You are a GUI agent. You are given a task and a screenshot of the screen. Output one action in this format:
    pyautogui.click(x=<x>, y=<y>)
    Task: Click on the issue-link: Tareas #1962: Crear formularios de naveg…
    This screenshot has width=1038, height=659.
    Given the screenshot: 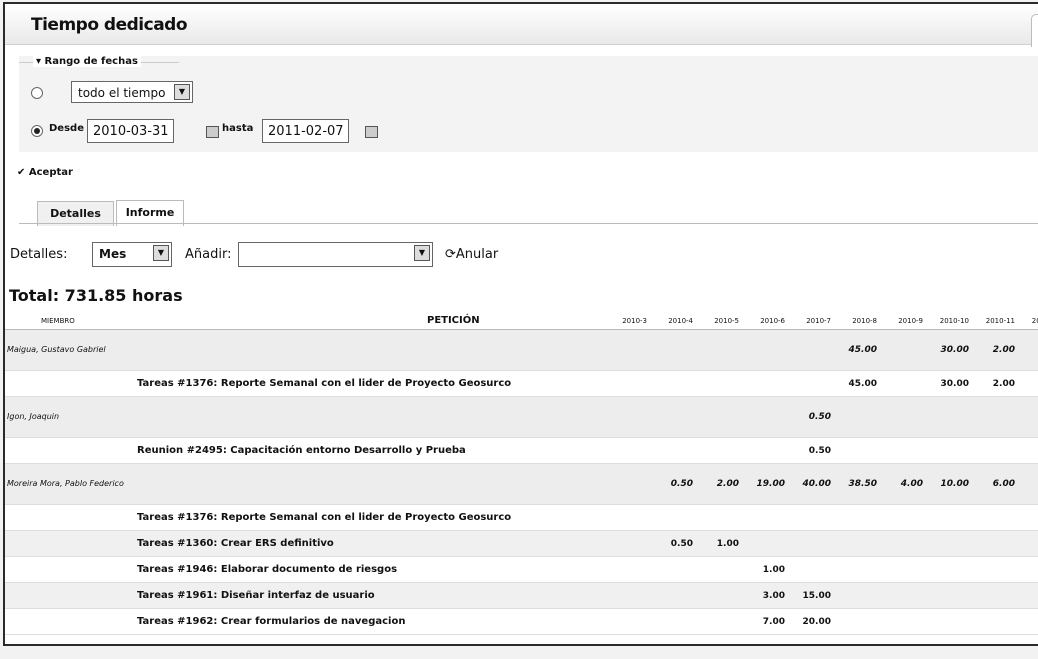 What is the action you would take?
    pyautogui.click(x=305, y=621)
    